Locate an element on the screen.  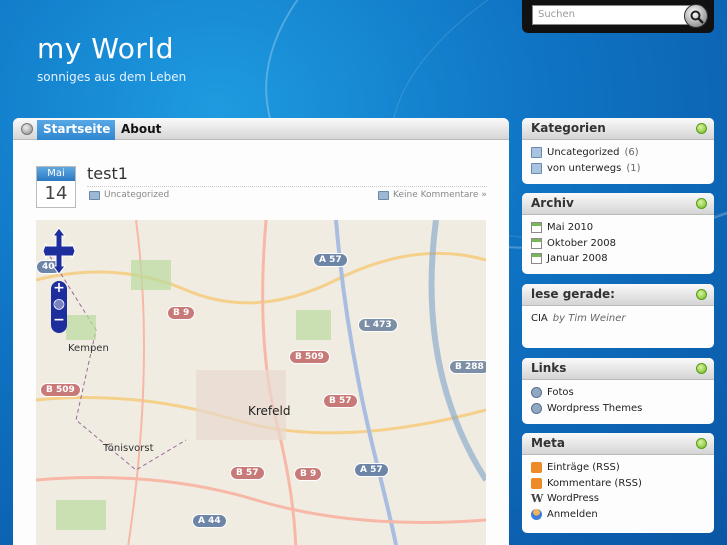
link-item: Fotos is located at coordinates (618, 393).